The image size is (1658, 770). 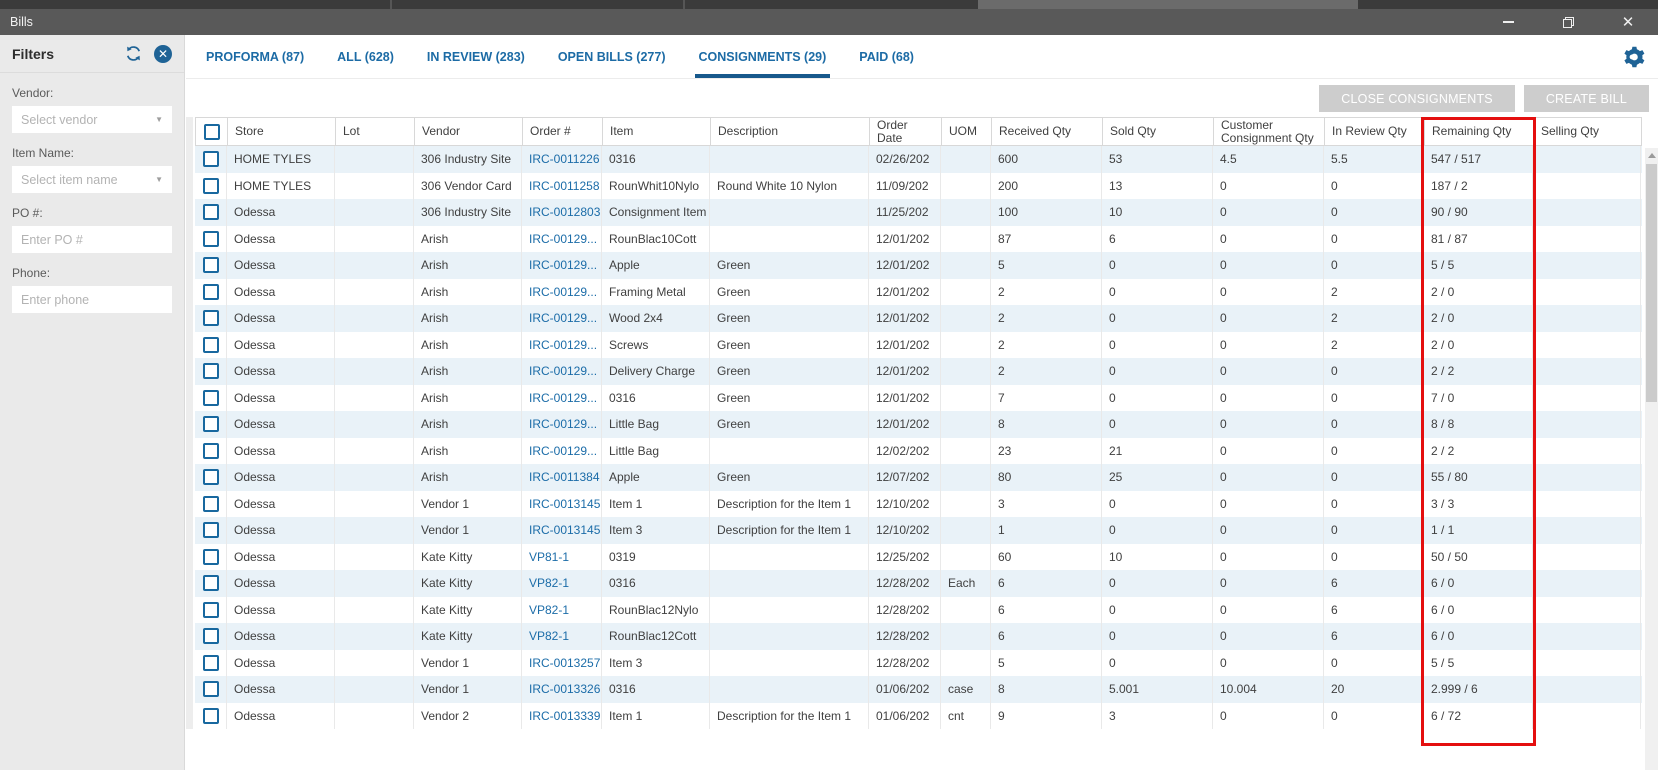 What do you see at coordinates (1628, 22) in the screenshot?
I see `close-button: ✕` at bounding box center [1628, 22].